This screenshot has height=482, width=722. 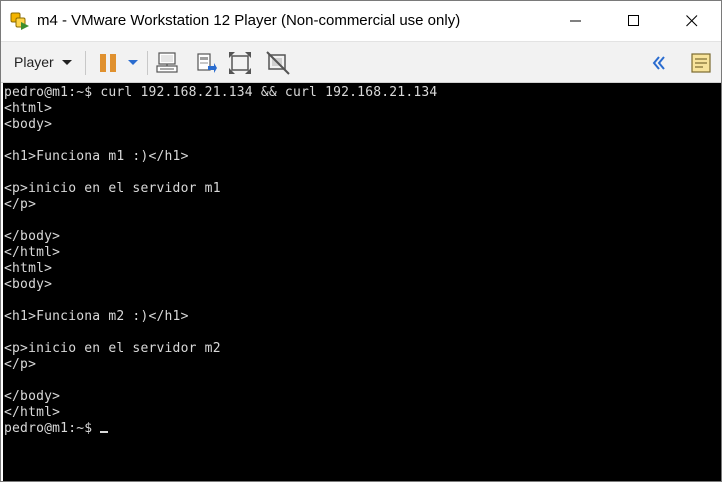 What do you see at coordinates (104, 432) in the screenshot?
I see `terminal-cursor` at bounding box center [104, 432].